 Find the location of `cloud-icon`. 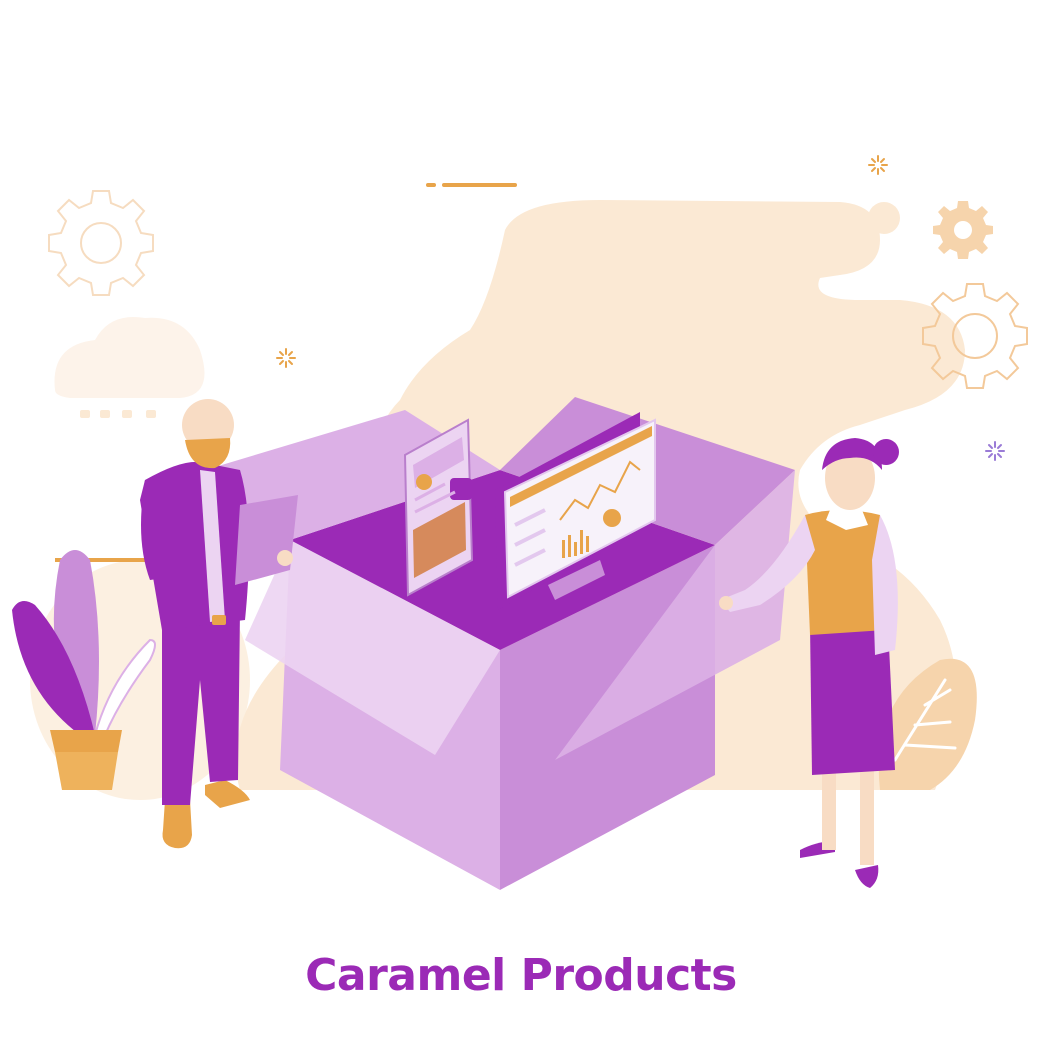

cloud-icon is located at coordinates (129, 367).